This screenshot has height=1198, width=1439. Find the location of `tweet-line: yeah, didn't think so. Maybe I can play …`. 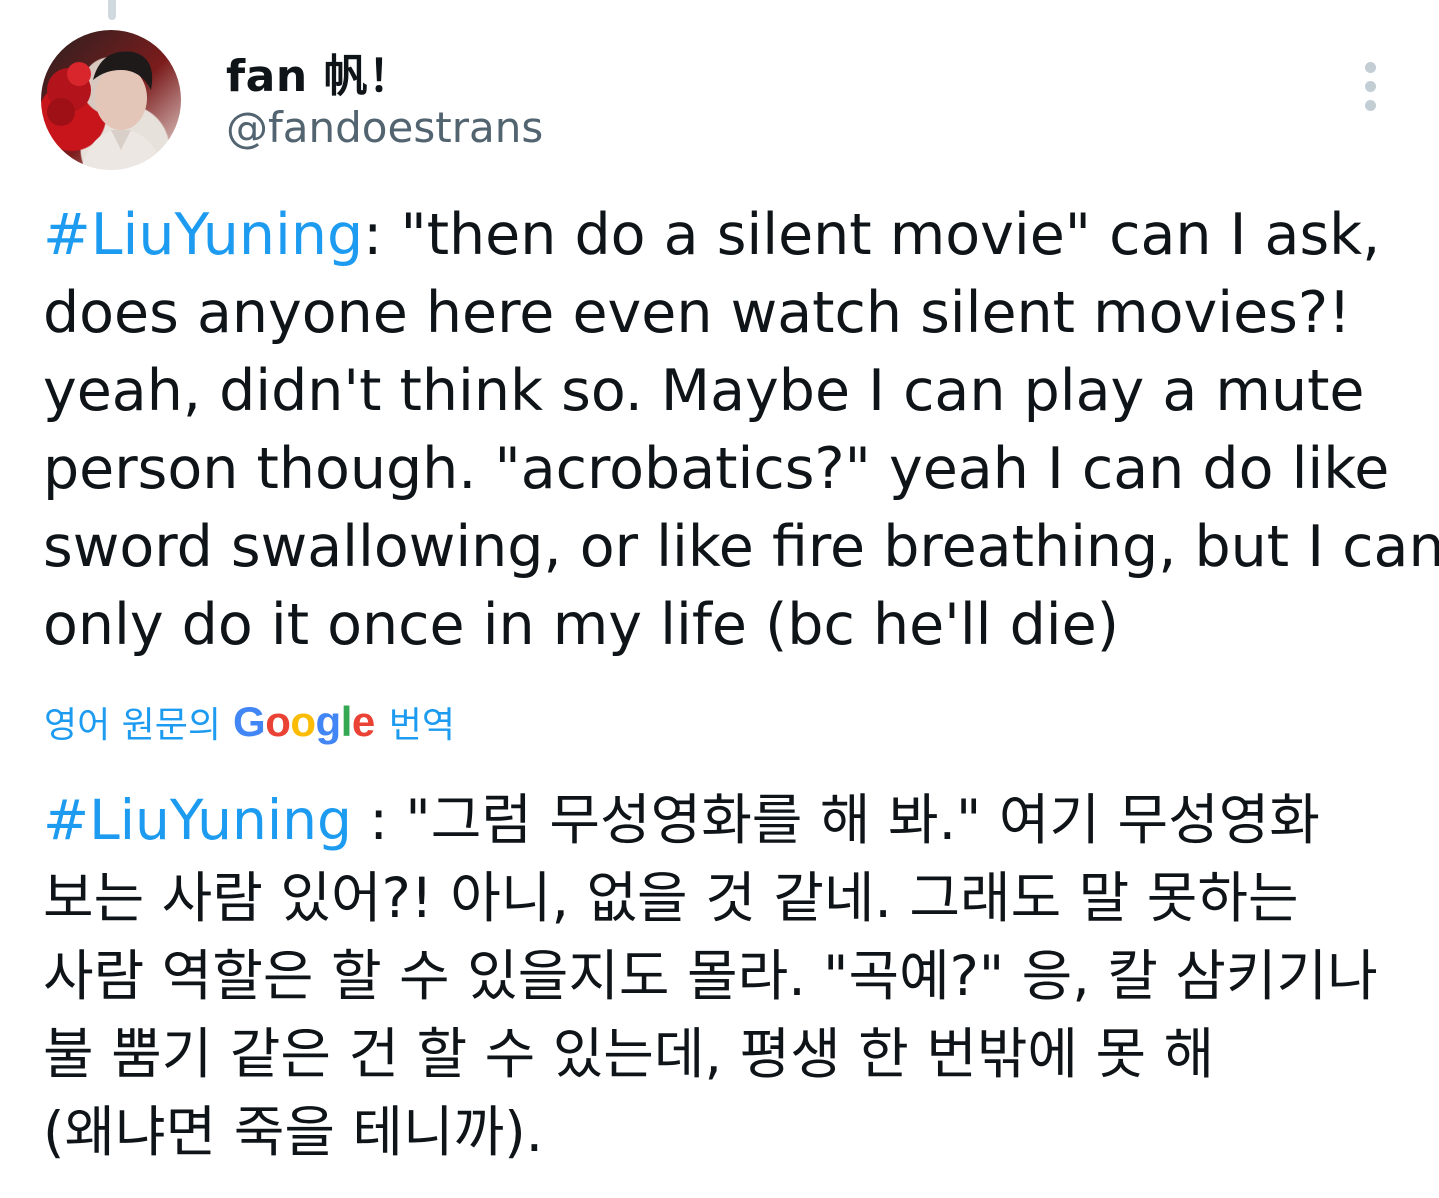

tweet-line: yeah, didn't think so. Maybe I can play … is located at coordinates (704, 391).